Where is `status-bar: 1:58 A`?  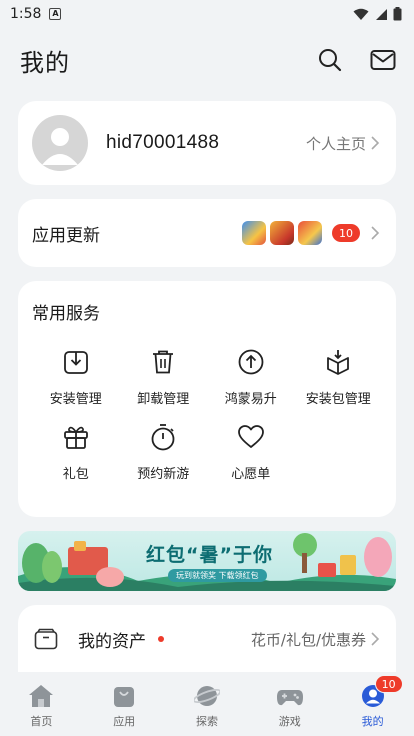
status-bar: 1:58 A is located at coordinates (207, 14).